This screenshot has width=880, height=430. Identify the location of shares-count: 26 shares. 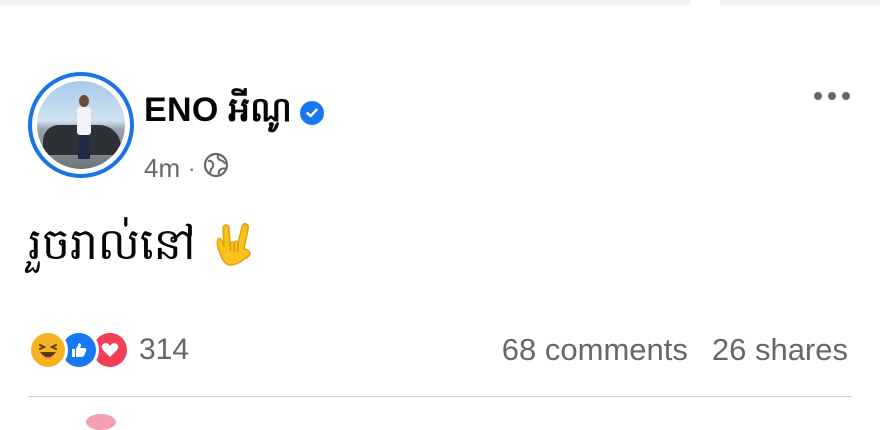
(780, 350).